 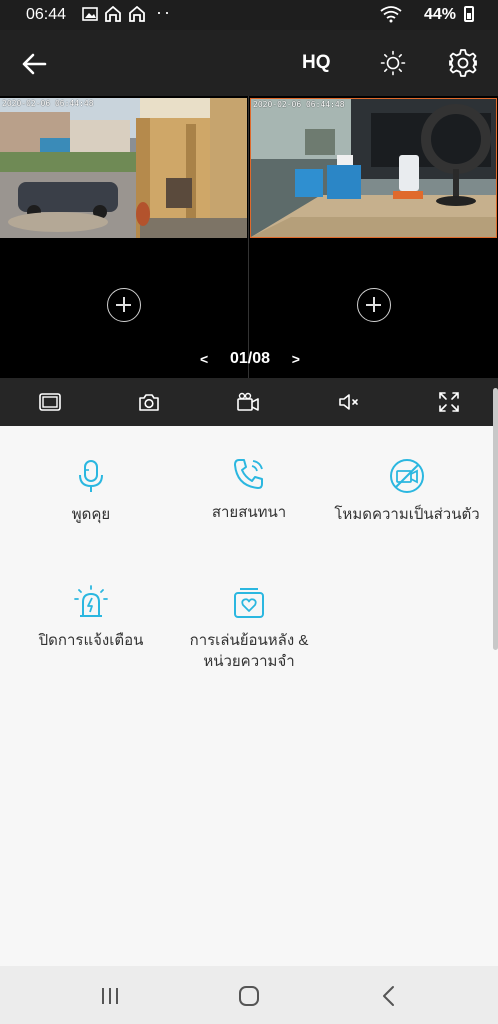 I want to click on brightness-icon, so click(x=393, y=63).